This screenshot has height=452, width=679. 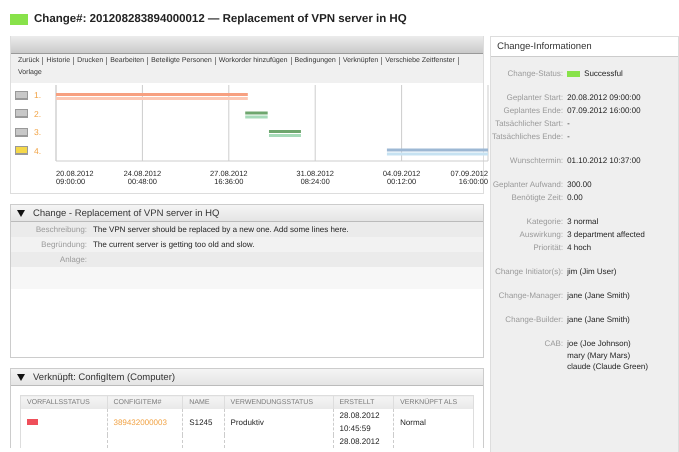 I want to click on created-cell: 28.08.2012, so click(x=363, y=441).